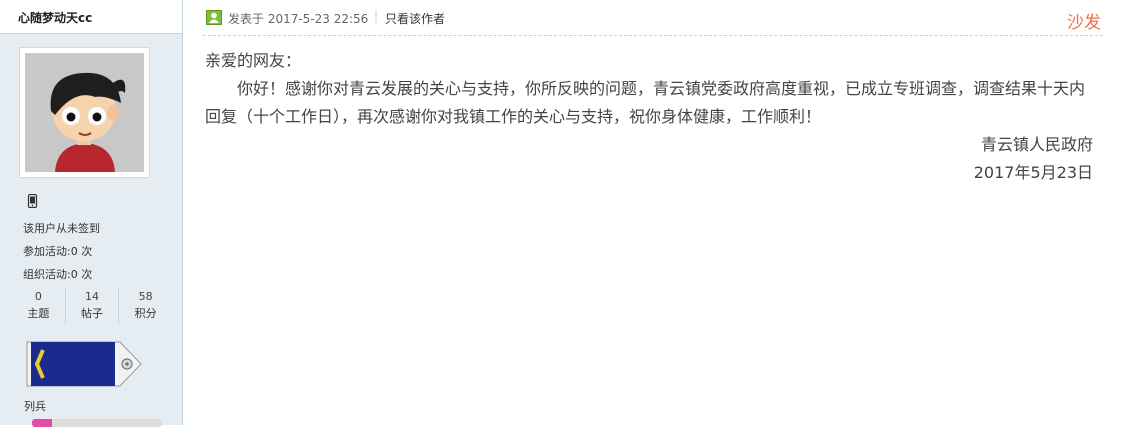 This screenshot has height=427, width=1123. What do you see at coordinates (38, 296) in the screenshot?
I see `stat-topics-value: 0` at bounding box center [38, 296].